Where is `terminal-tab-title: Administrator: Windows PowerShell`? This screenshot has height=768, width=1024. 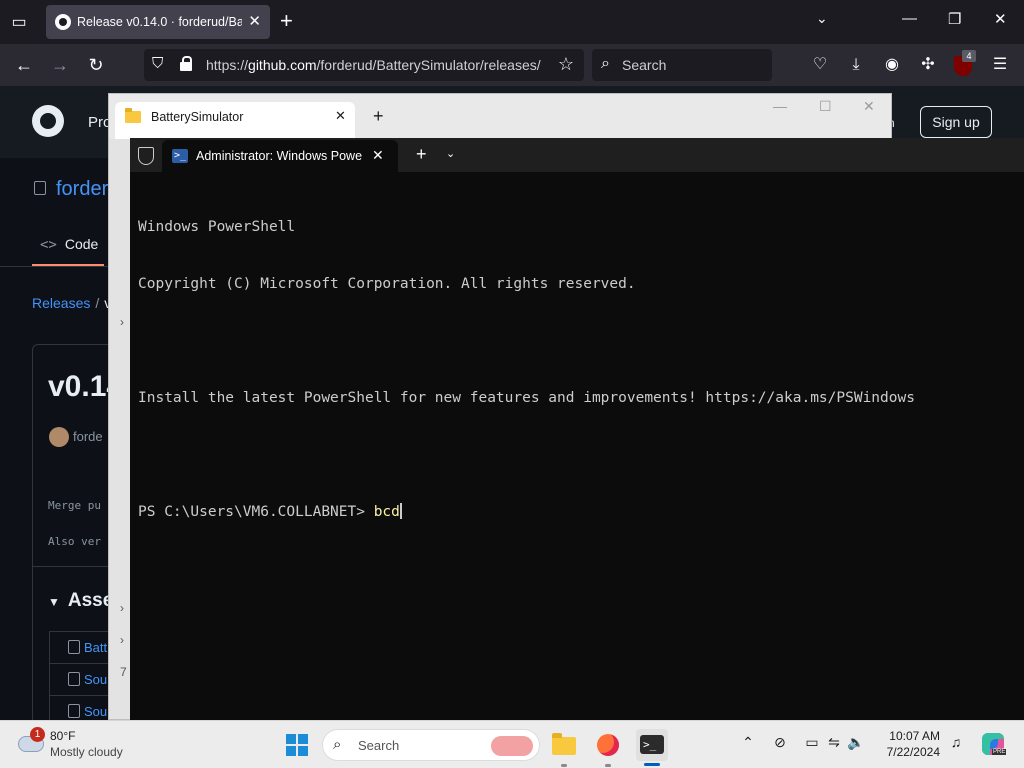
terminal-tab-title: Administrator: Windows PowerShell is located at coordinates (279, 156).